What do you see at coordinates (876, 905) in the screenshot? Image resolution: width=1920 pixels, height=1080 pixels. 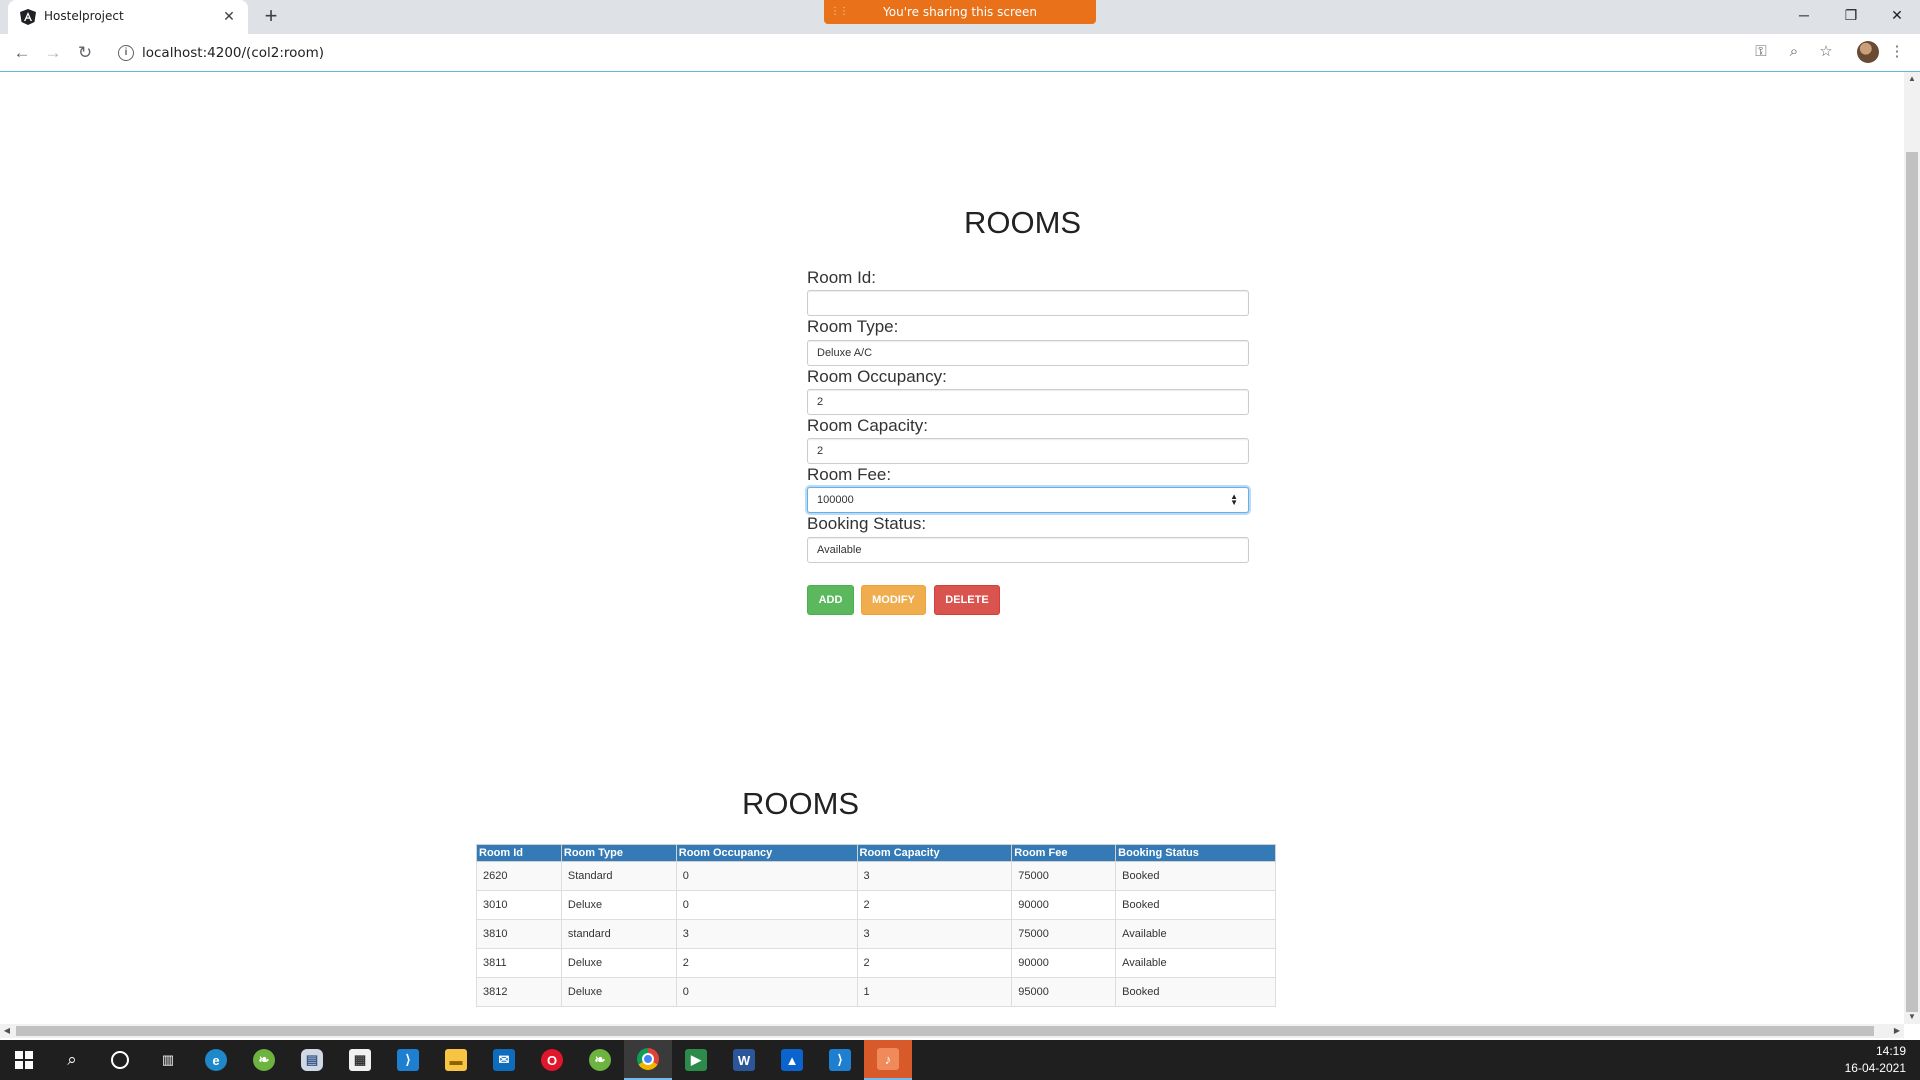 I see `table-row: 3010 Deluxe 0 2 90000 Booked` at bounding box center [876, 905].